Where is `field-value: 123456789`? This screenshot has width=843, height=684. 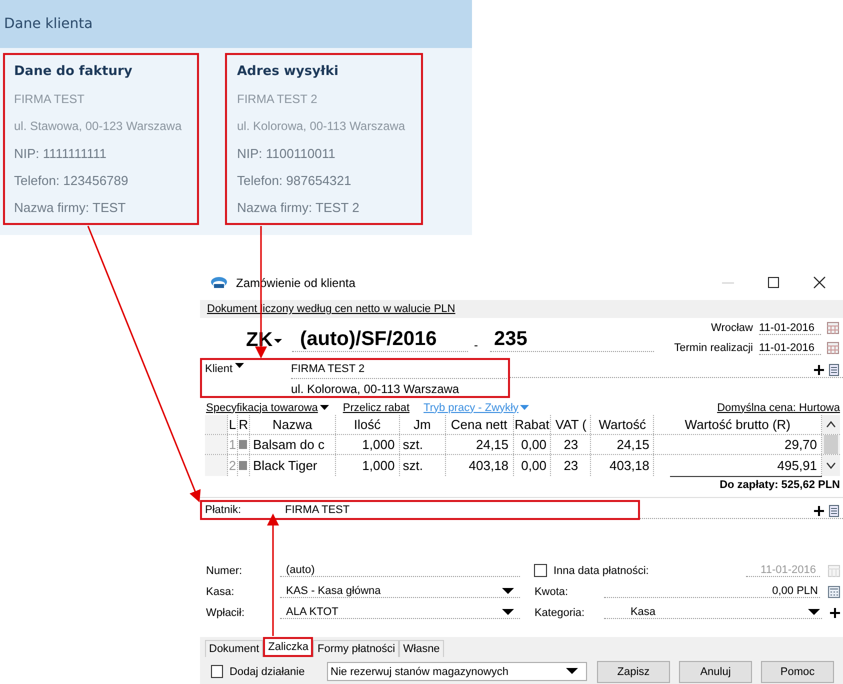
field-value: 123456789 is located at coordinates (95, 180).